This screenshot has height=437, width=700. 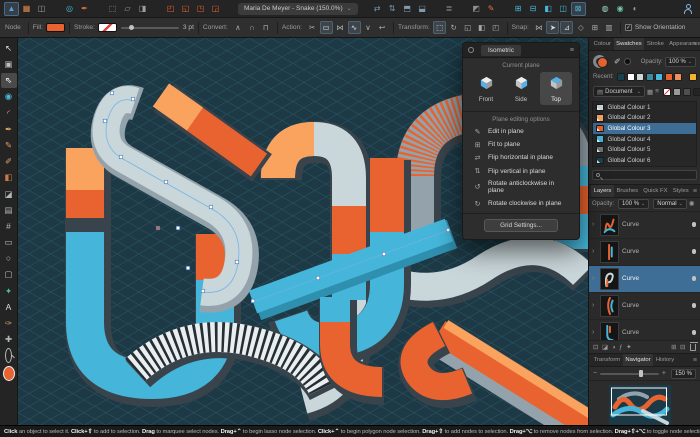 I want to click on tab-navigator: Navigator, so click(x=638, y=360).